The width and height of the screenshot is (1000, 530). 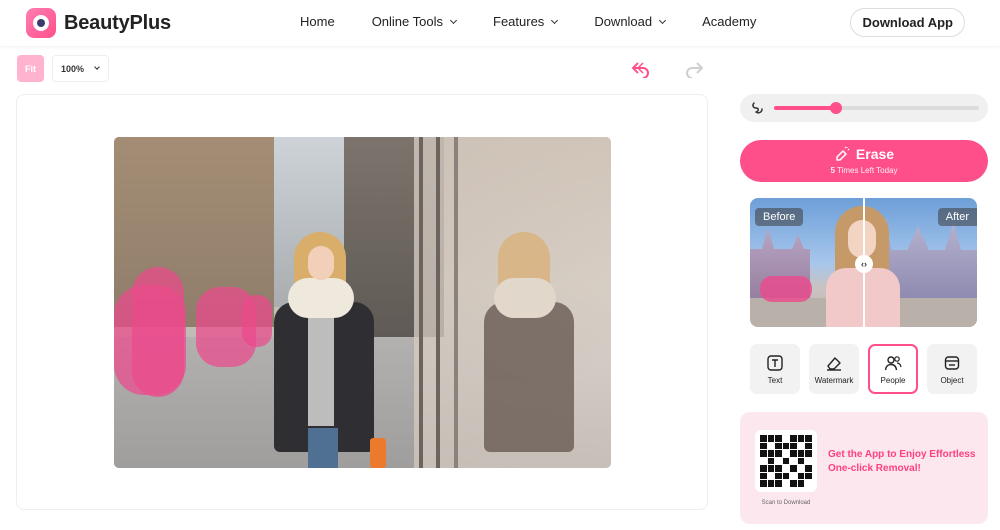 I want to click on tool-object: Object, so click(x=952, y=369).